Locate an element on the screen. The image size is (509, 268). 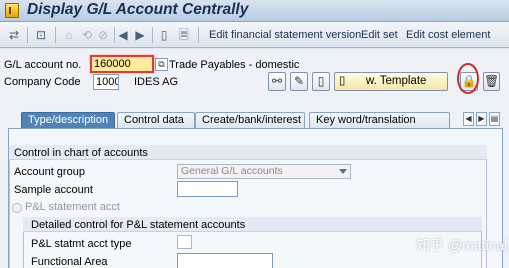
gl-account-input is located at coordinates (122, 64).